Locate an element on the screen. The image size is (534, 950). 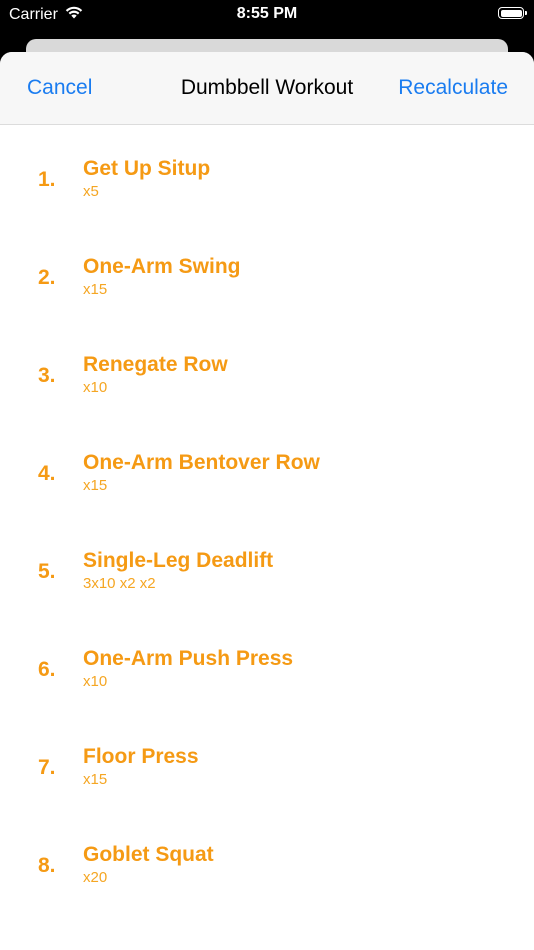
exercise-number: 2. is located at coordinates (47, 277).